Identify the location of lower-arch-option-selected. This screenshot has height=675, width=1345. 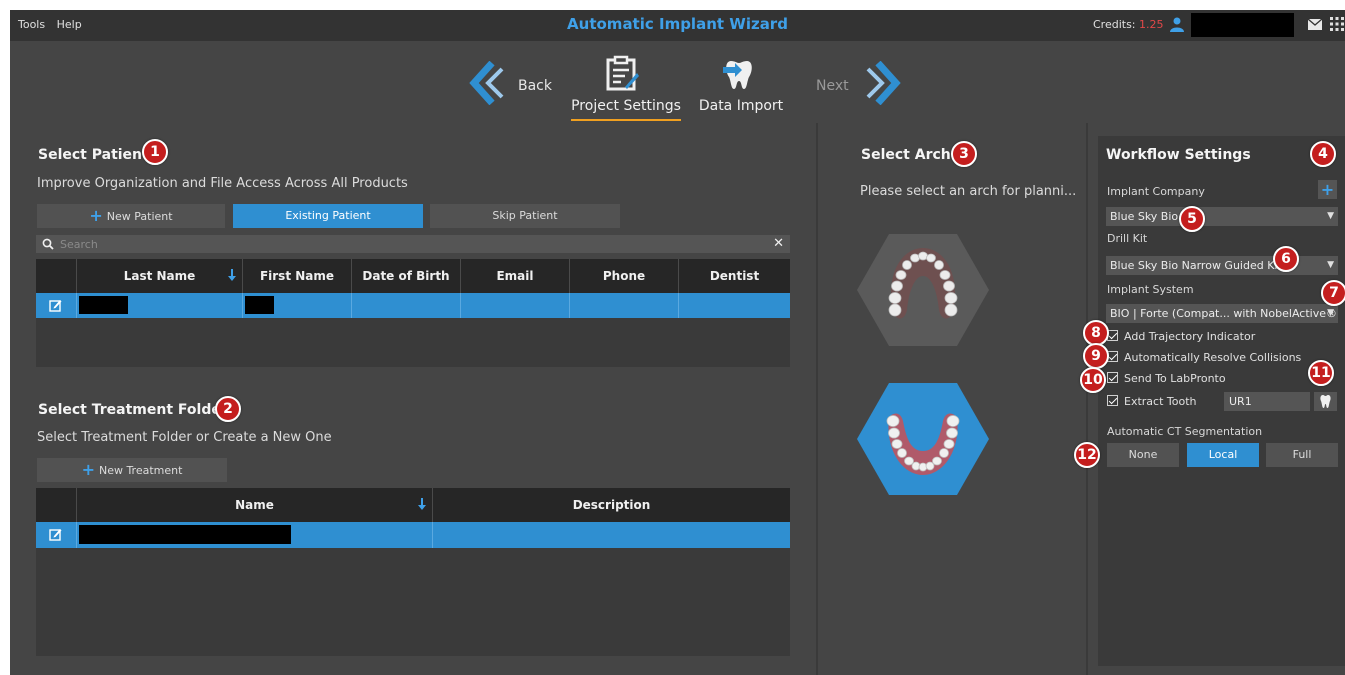
(923, 439).